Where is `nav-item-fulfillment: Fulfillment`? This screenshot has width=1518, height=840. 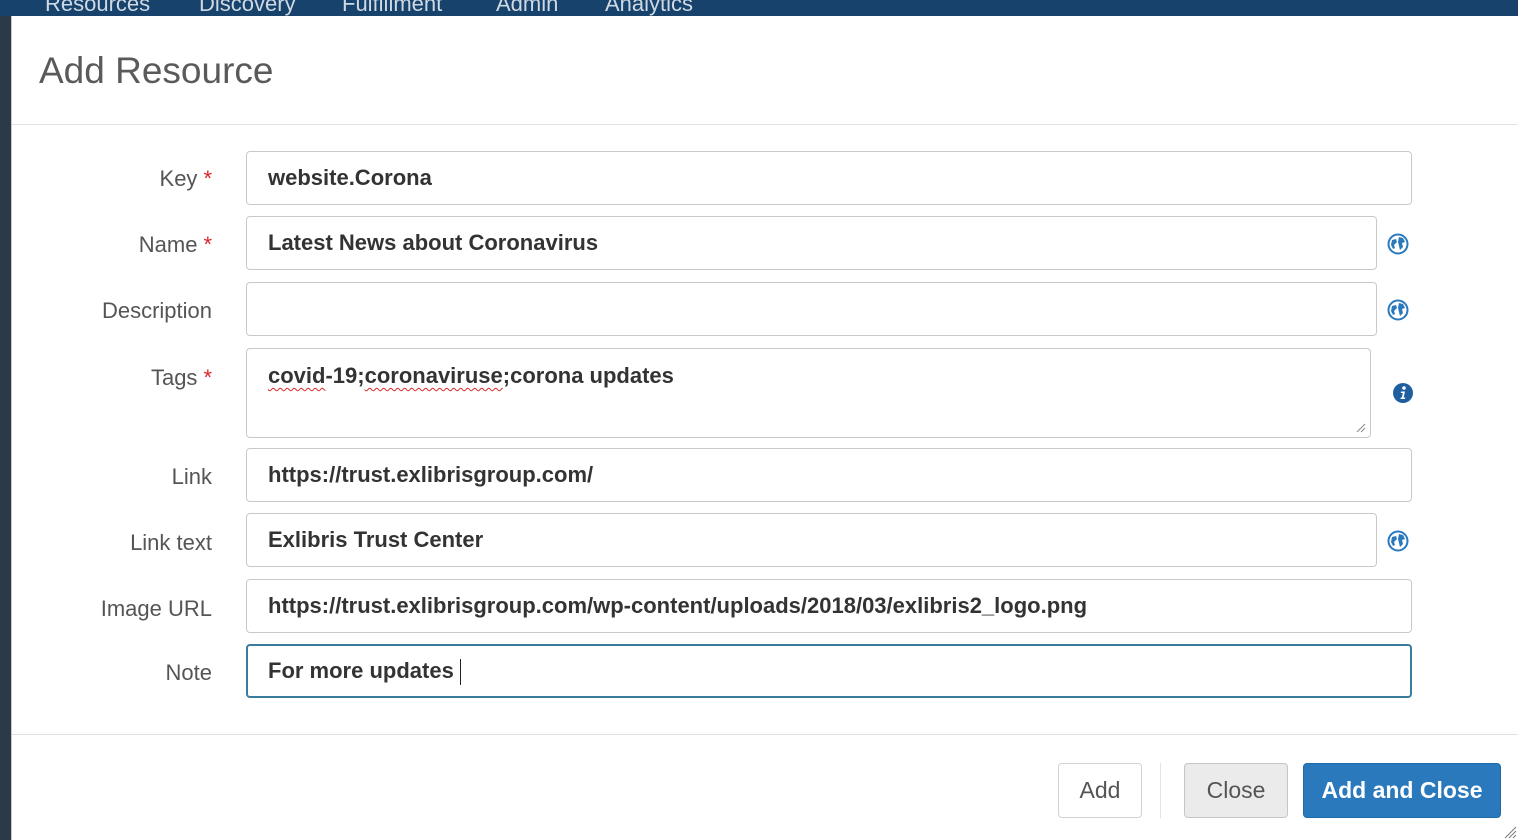
nav-item-fulfillment: Fulfillment is located at coordinates (392, 8).